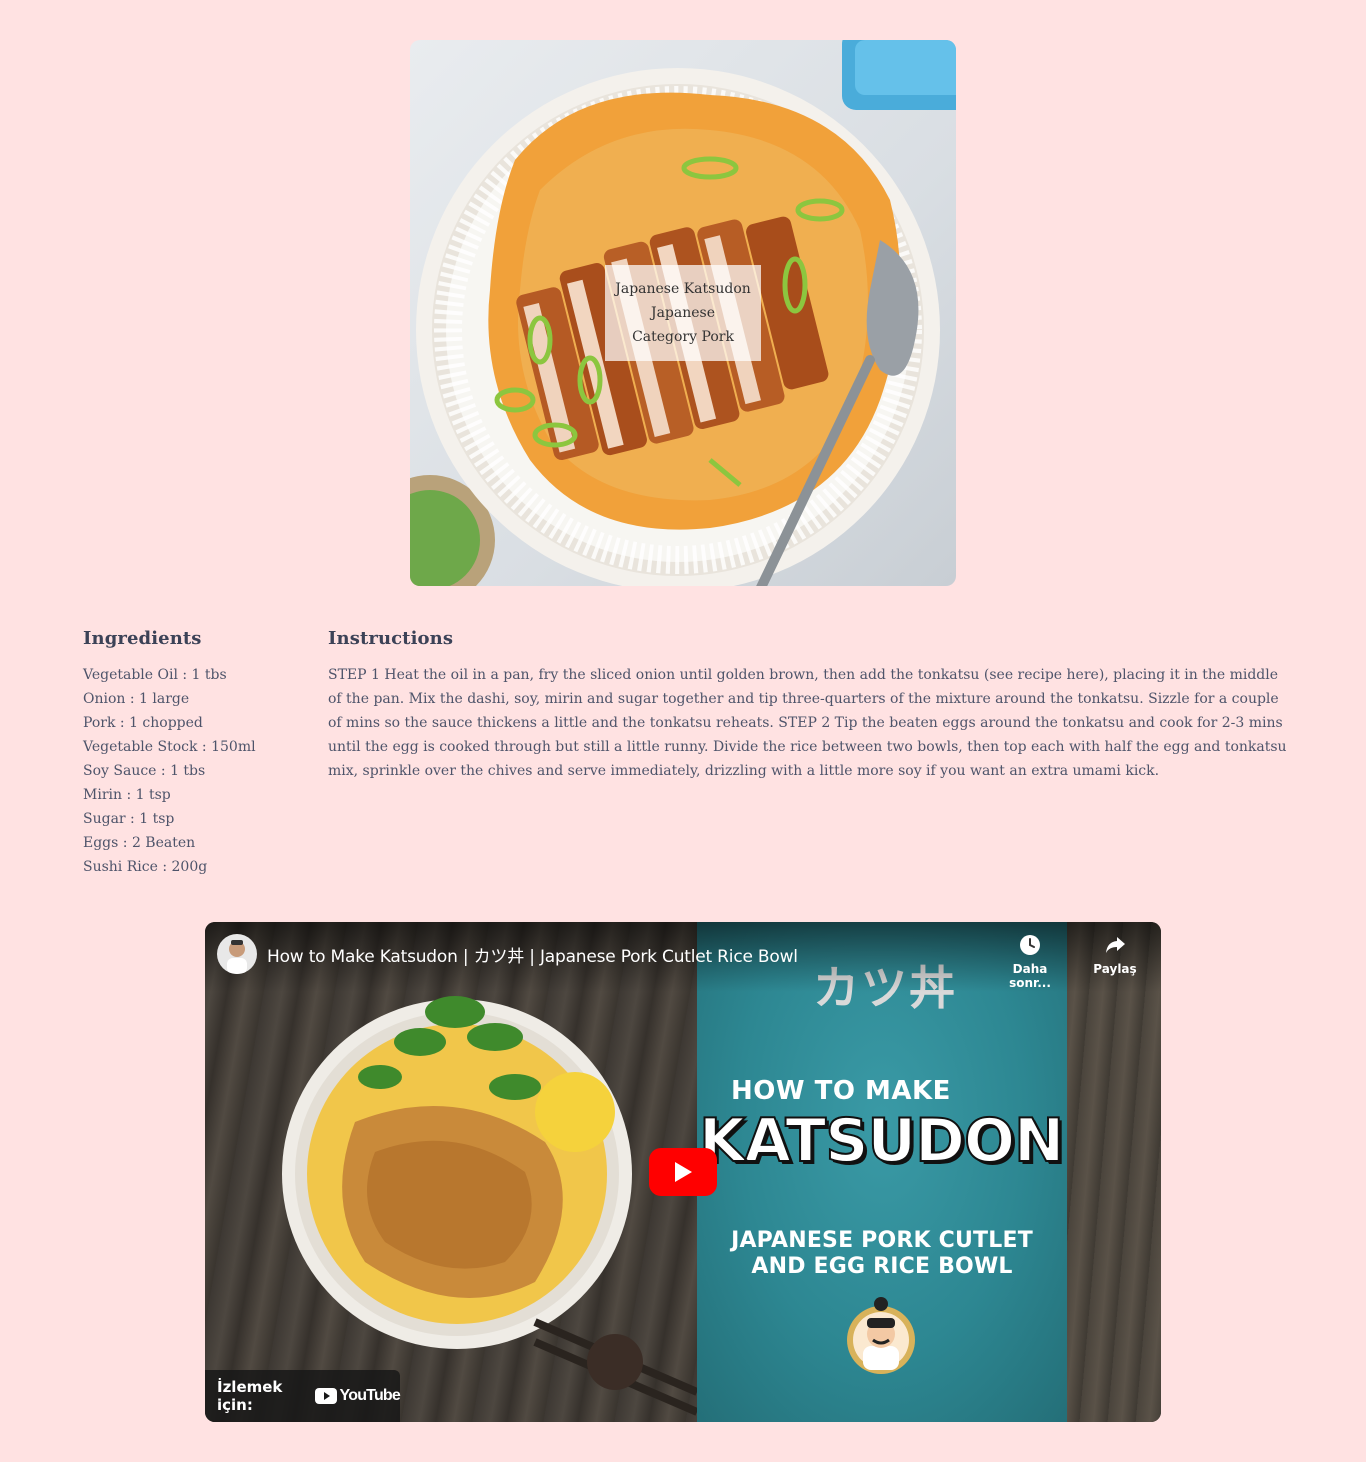 This screenshot has height=1462, width=1366. I want to click on meal-area: Japanese, so click(683, 313).